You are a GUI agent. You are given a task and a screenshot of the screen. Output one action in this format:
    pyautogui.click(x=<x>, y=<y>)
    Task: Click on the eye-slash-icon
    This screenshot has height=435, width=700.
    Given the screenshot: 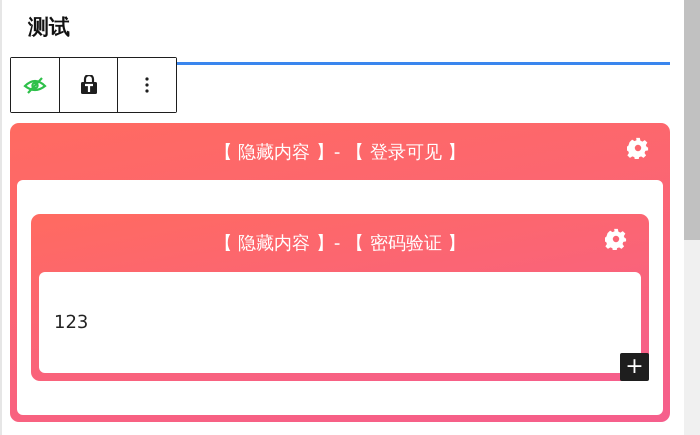 What is the action you would take?
    pyautogui.click(x=35, y=85)
    